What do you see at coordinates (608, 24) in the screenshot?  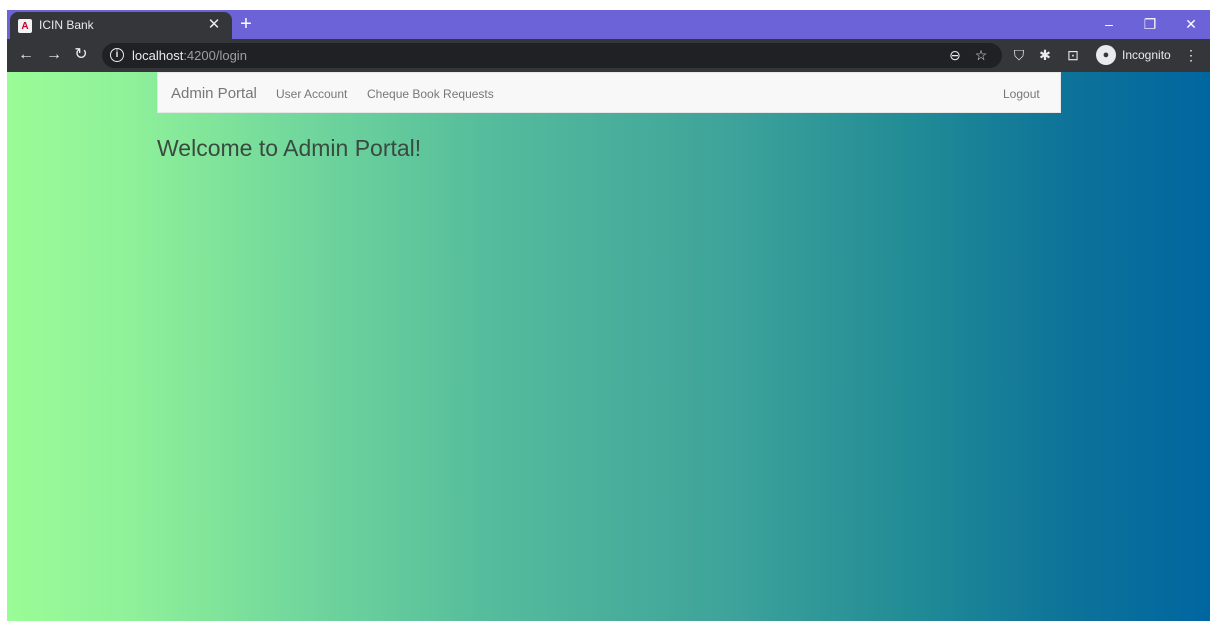 I see `tab-strip: A ICIN Bank ✕ + – ❐ ✕` at bounding box center [608, 24].